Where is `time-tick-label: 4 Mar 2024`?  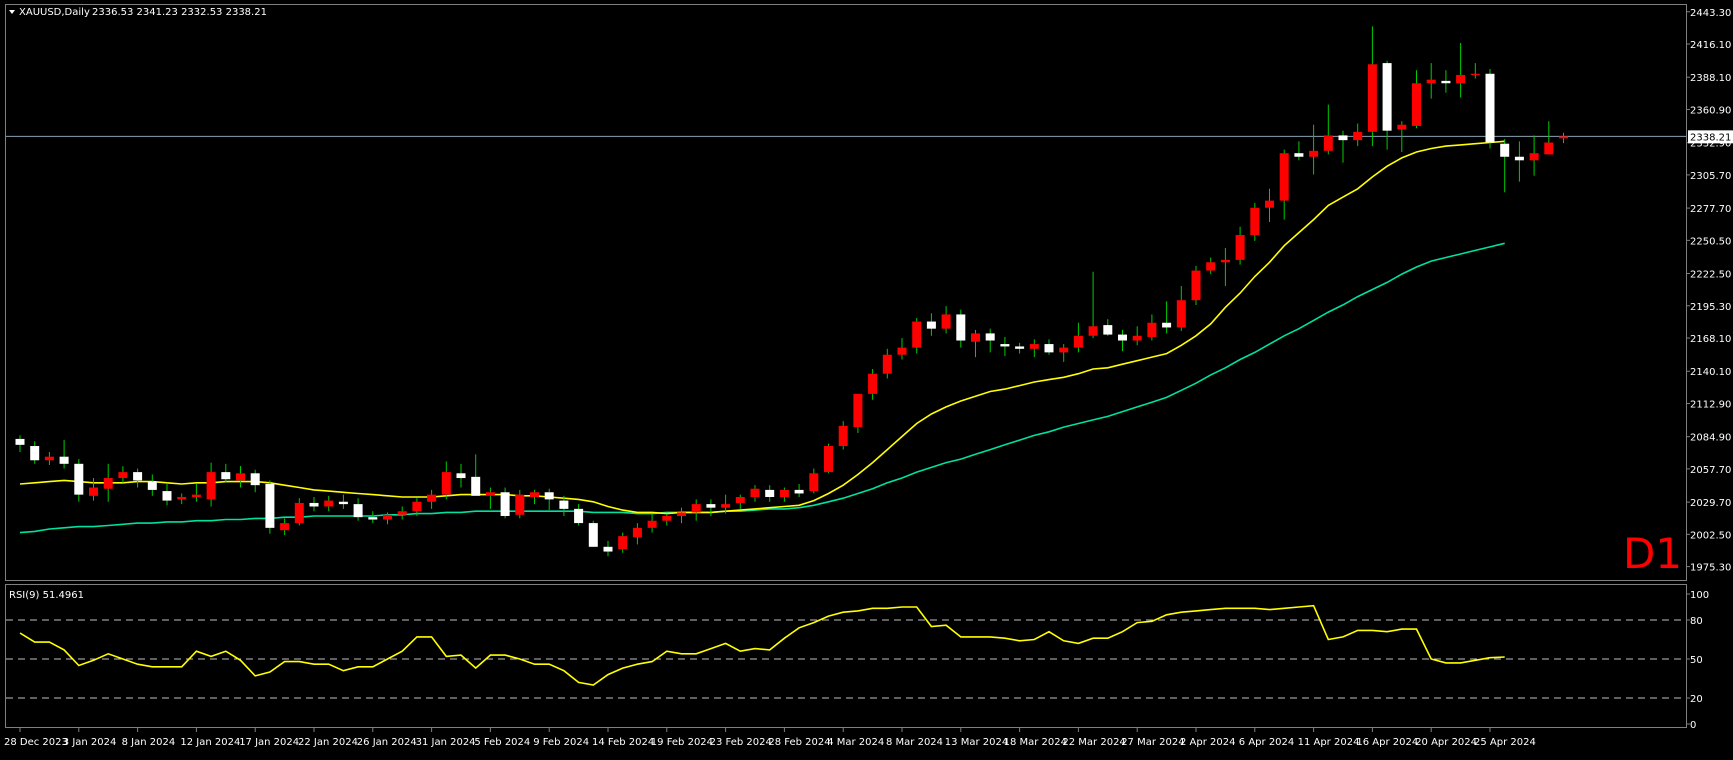 time-tick-label: 4 Mar 2024 is located at coordinates (855, 742).